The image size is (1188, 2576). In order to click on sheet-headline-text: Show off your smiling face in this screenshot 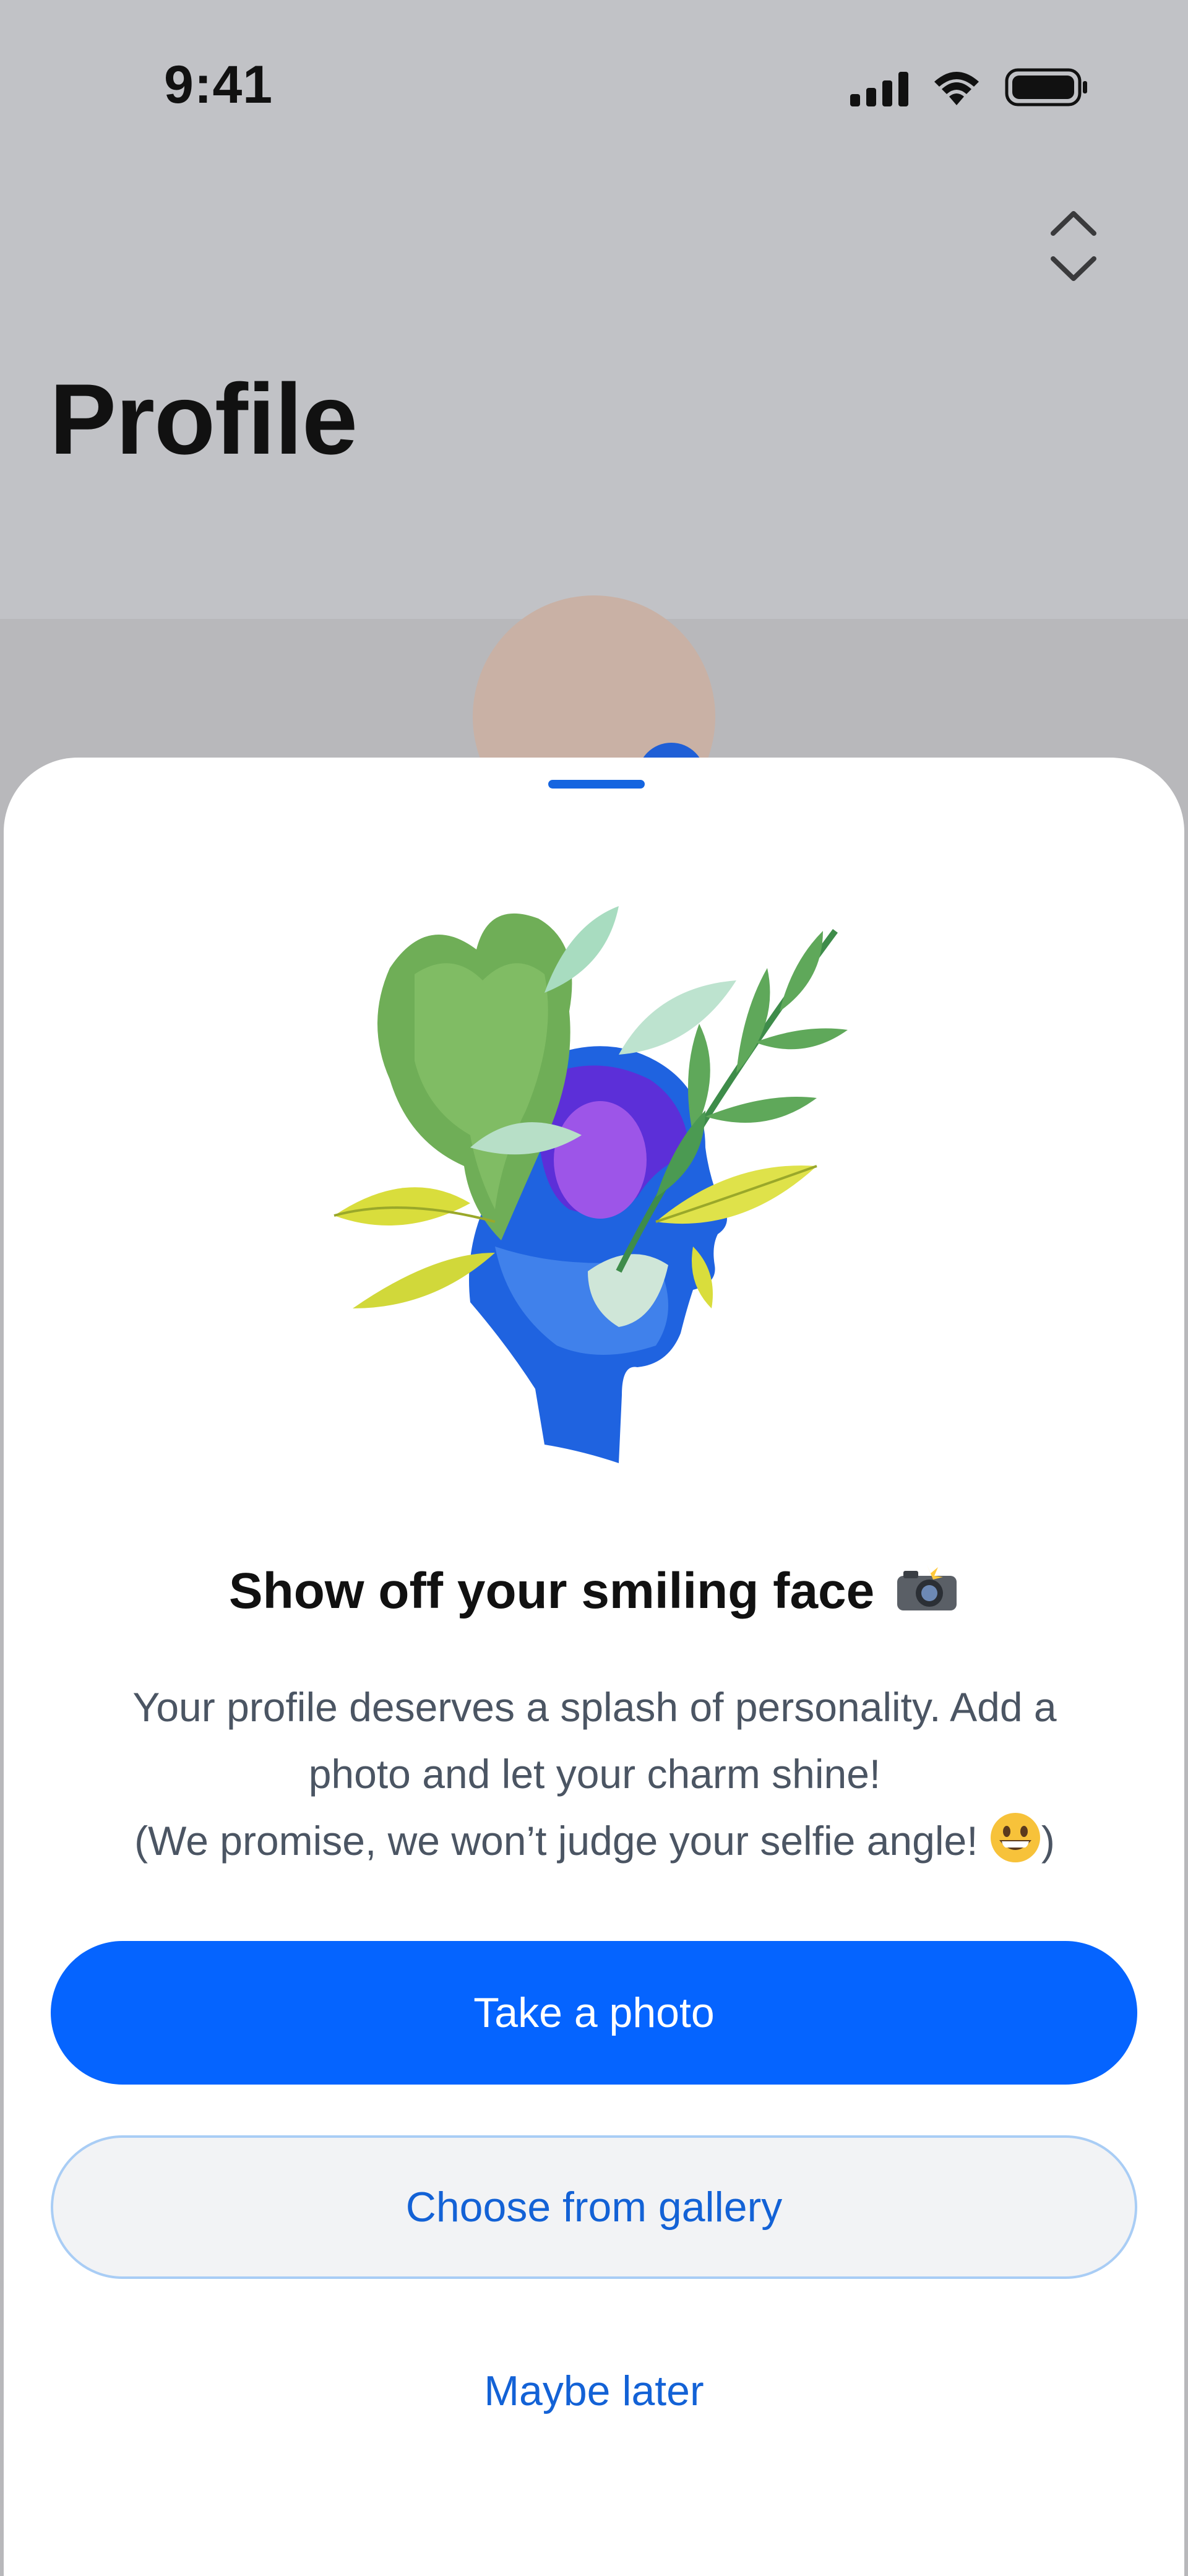, I will do `click(551, 1591)`.